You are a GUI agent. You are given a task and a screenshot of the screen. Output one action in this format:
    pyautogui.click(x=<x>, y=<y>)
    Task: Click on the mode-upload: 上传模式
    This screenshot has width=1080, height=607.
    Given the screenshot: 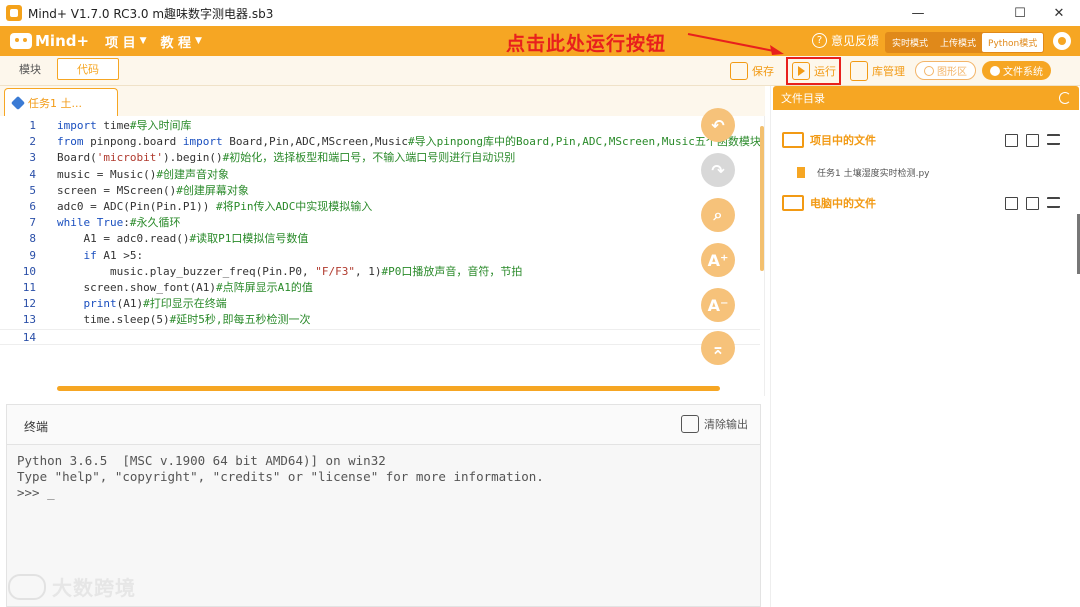 What is the action you would take?
    pyautogui.click(x=958, y=42)
    